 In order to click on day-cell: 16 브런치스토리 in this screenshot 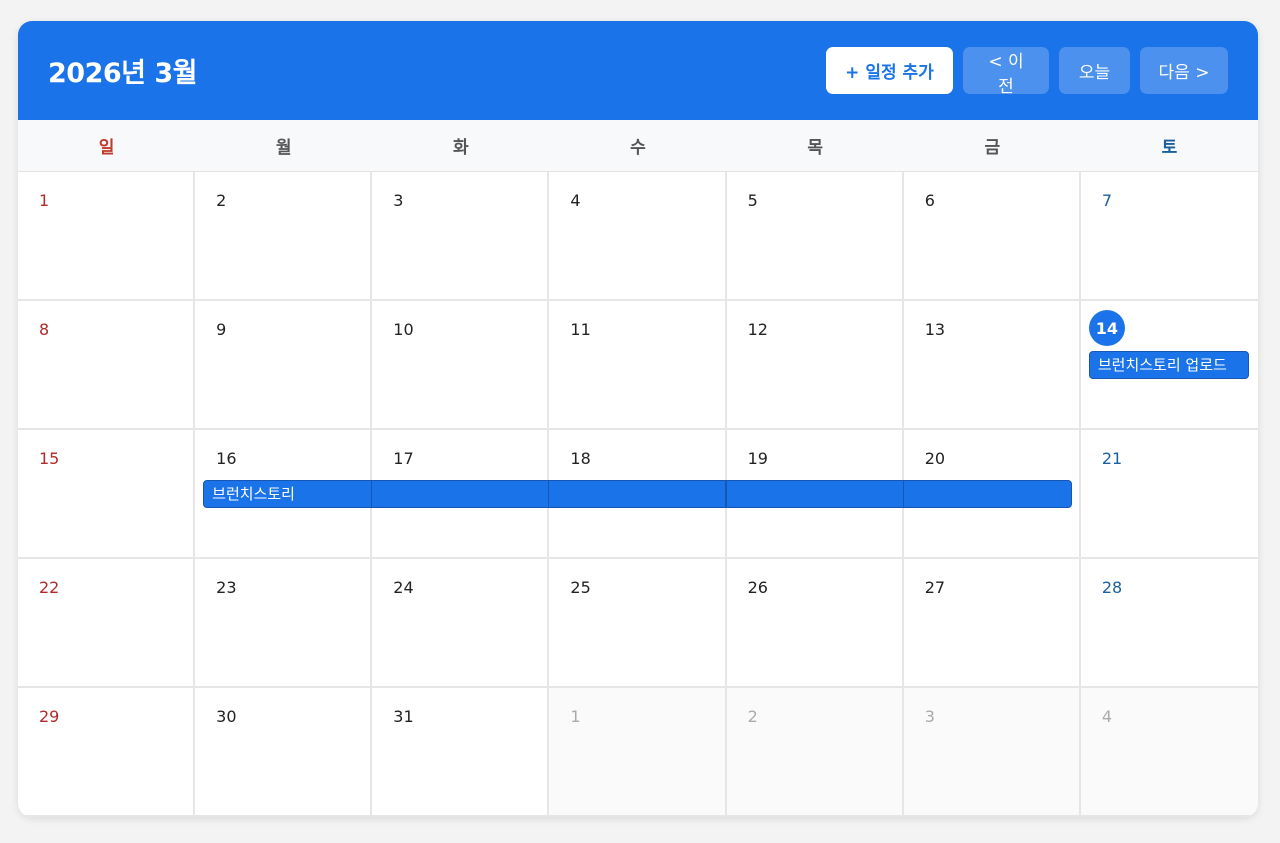, I will do `click(284, 494)`.